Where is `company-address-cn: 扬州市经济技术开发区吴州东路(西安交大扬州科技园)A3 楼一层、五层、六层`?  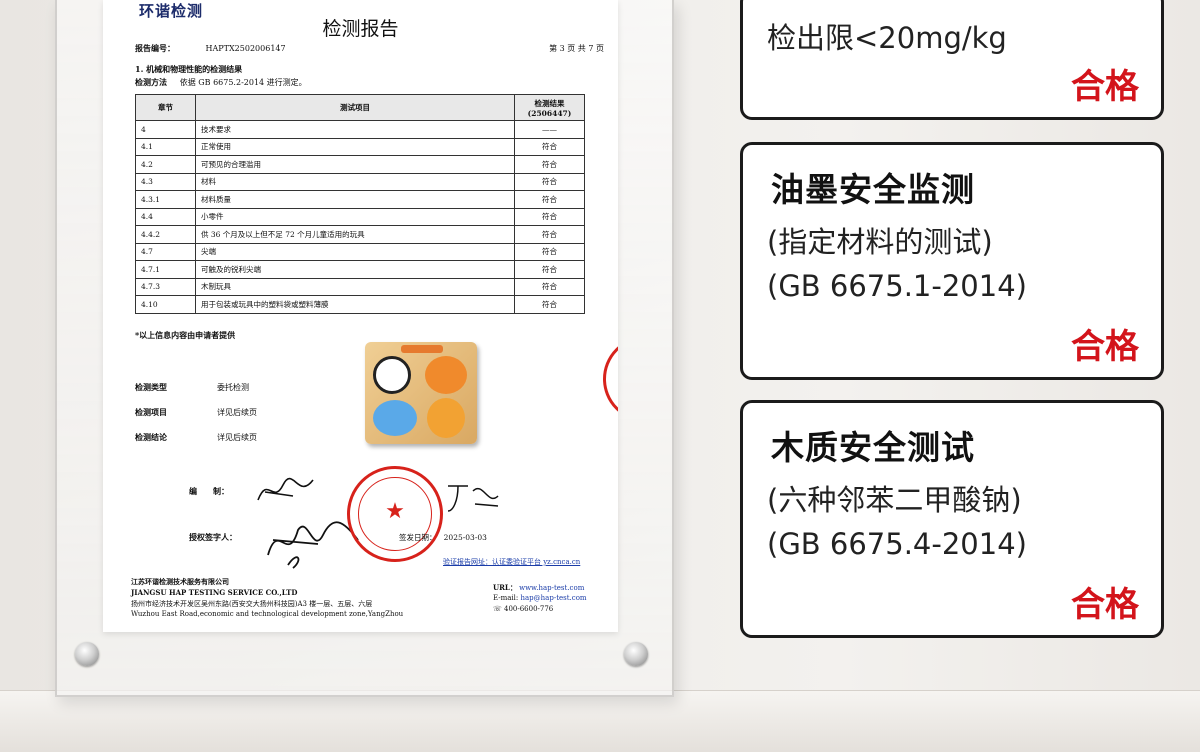
company-address-cn: 扬州市经济技术开发区吴州东路(西安交大扬州科技园)A3 楼一层、五层、六层 is located at coordinates (252, 604).